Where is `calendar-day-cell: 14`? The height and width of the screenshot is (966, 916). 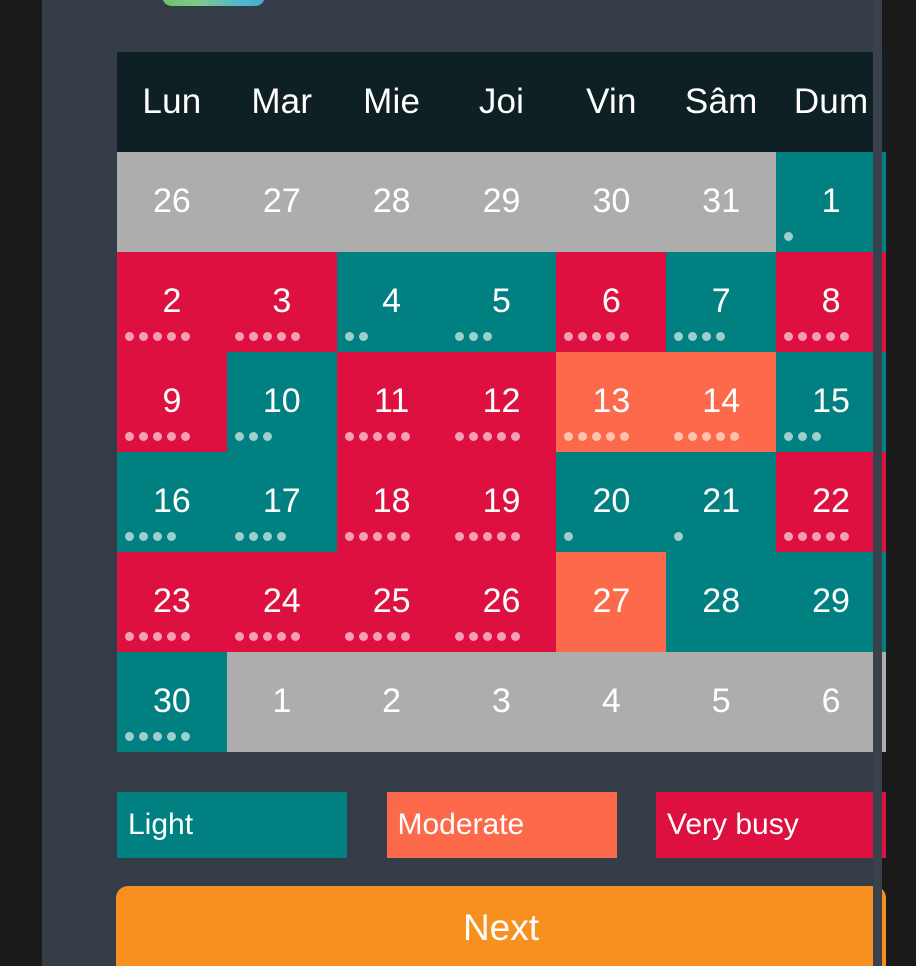
calendar-day-cell: 14 is located at coordinates (721, 402).